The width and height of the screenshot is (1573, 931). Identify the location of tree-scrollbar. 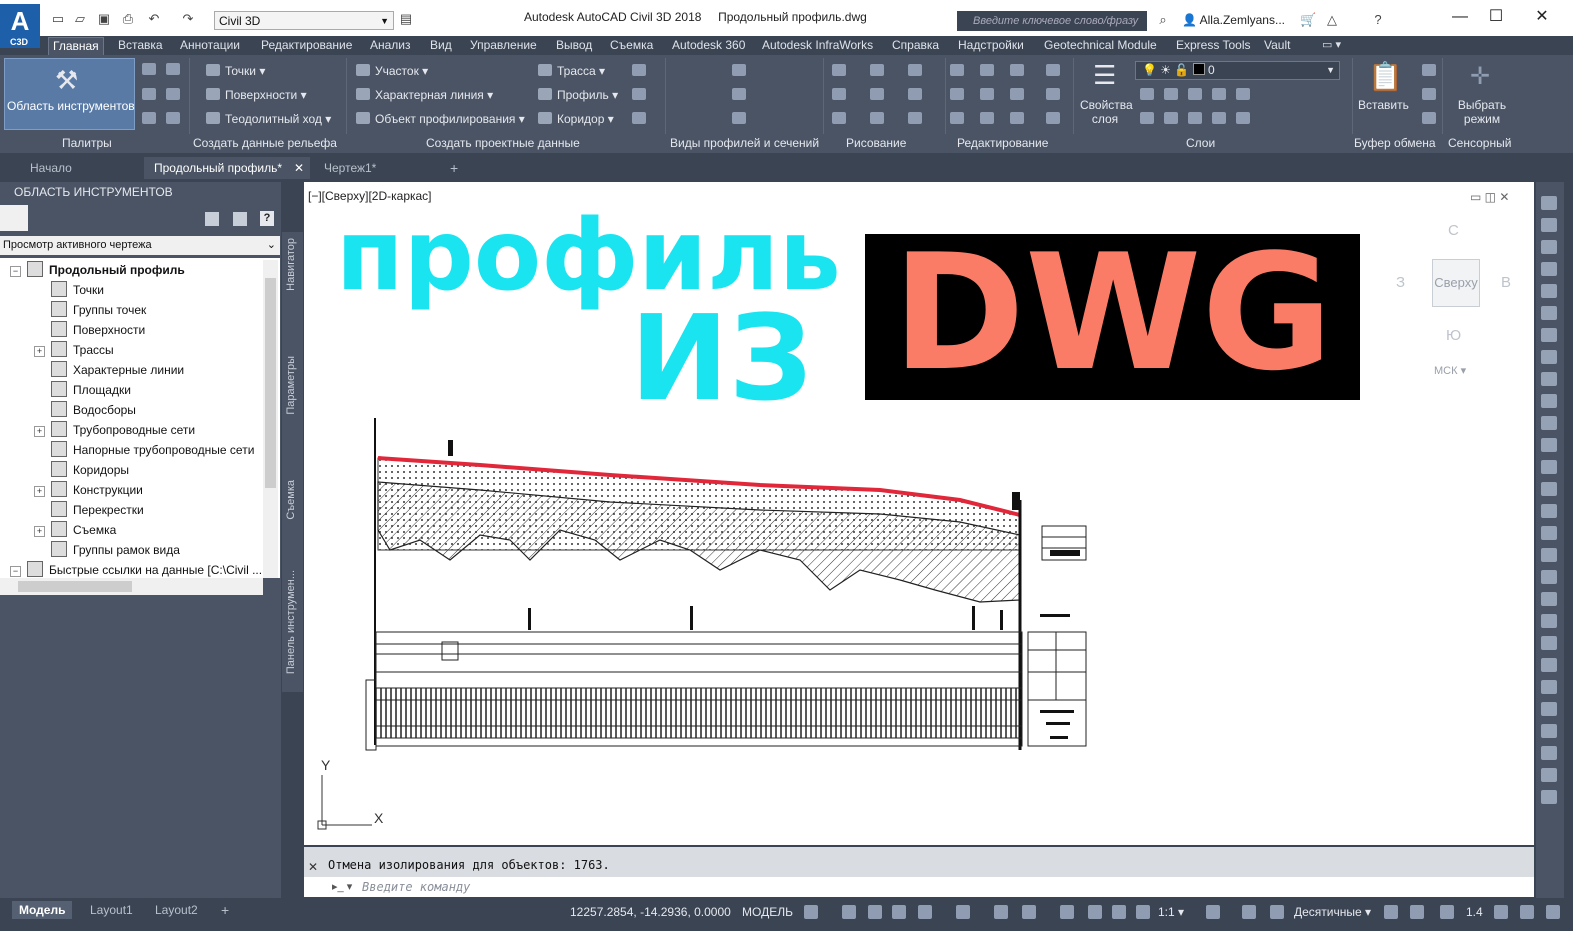
(270, 419).